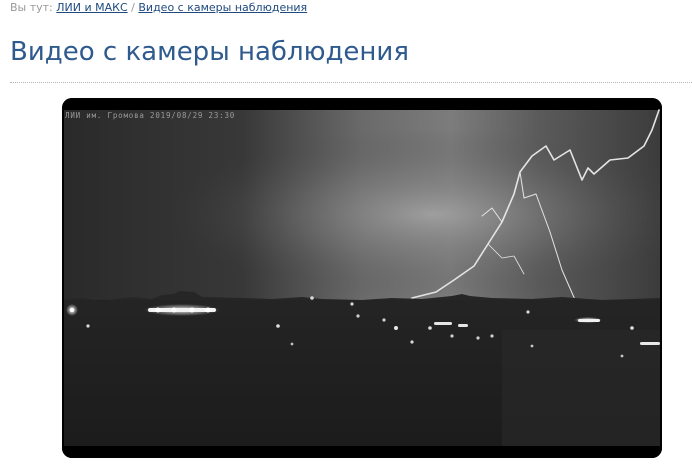  Describe the element at coordinates (351, 82) in the screenshot. I see `title-divider` at that location.